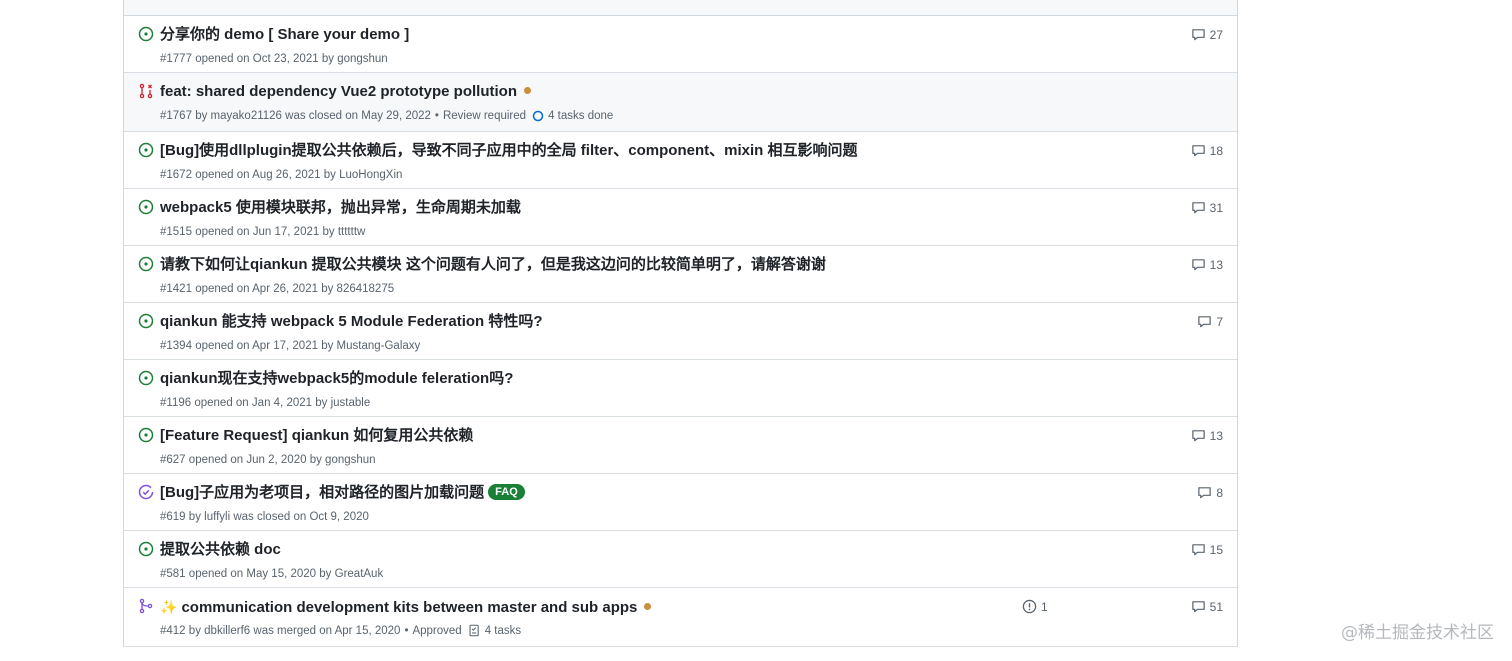  What do you see at coordinates (1216, 150) in the screenshot?
I see `comment-count: 18` at bounding box center [1216, 150].